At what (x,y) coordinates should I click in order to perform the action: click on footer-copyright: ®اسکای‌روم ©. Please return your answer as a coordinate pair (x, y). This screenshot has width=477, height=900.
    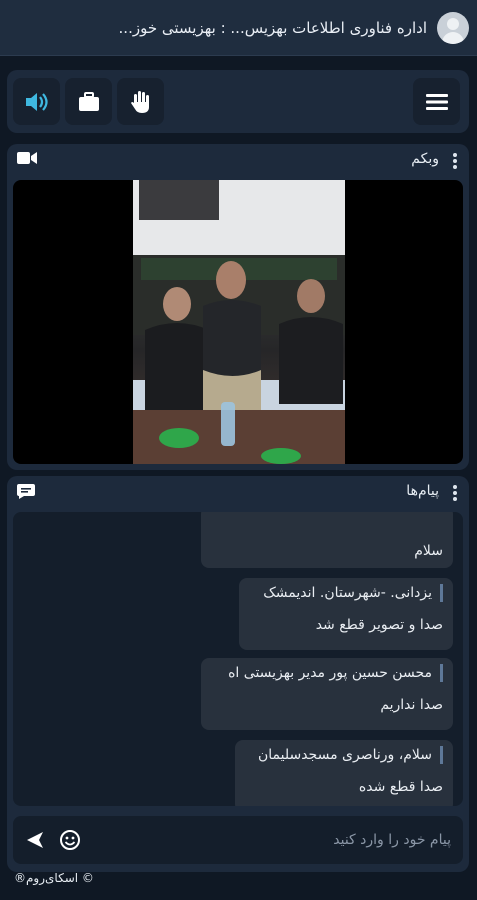
    Looking at the image, I should click on (54, 878).